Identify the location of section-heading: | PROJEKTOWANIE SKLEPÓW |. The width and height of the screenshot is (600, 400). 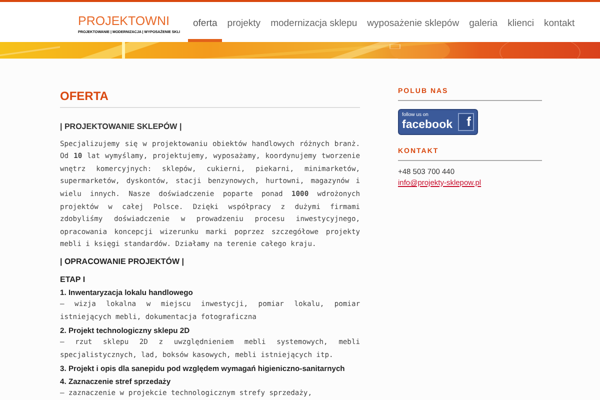
(121, 127).